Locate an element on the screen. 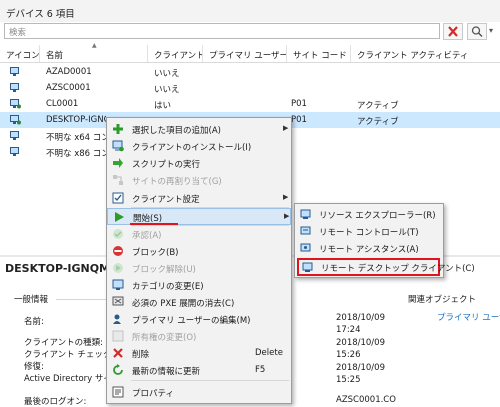  menu-item-block: ブロック(B) is located at coordinates (199, 251).